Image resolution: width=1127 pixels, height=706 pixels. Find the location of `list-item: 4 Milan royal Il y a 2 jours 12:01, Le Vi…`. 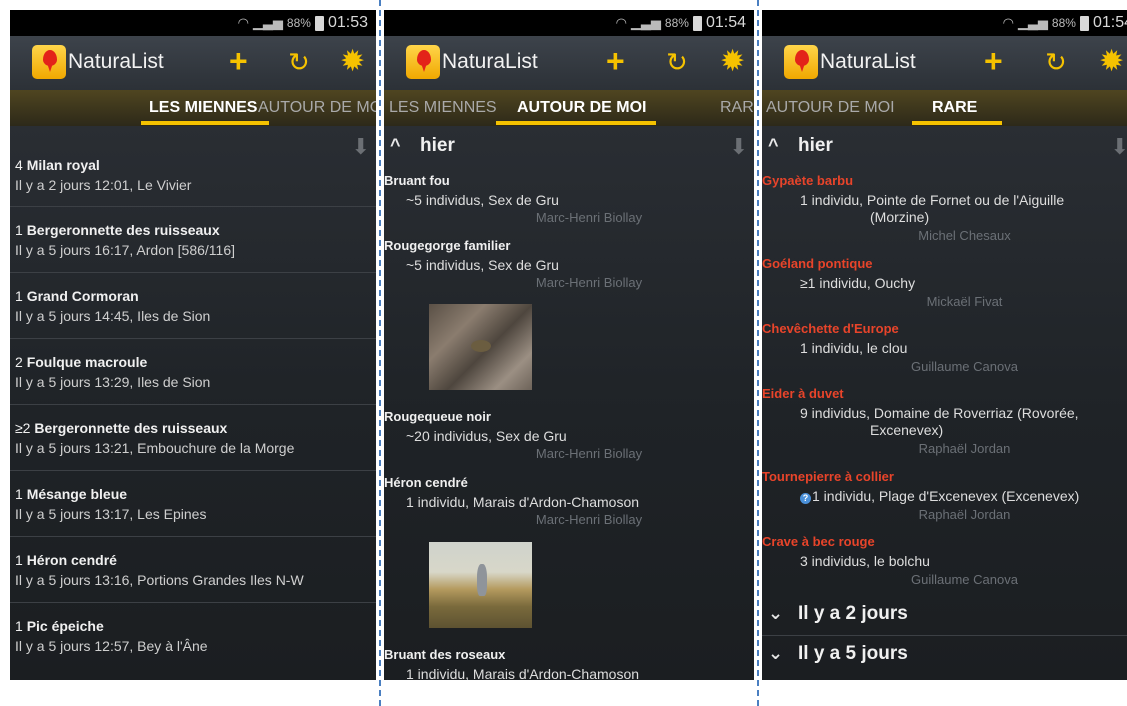

list-item: 4 Milan royal Il y a 2 jours 12:01, Le Vi… is located at coordinates (193, 173).